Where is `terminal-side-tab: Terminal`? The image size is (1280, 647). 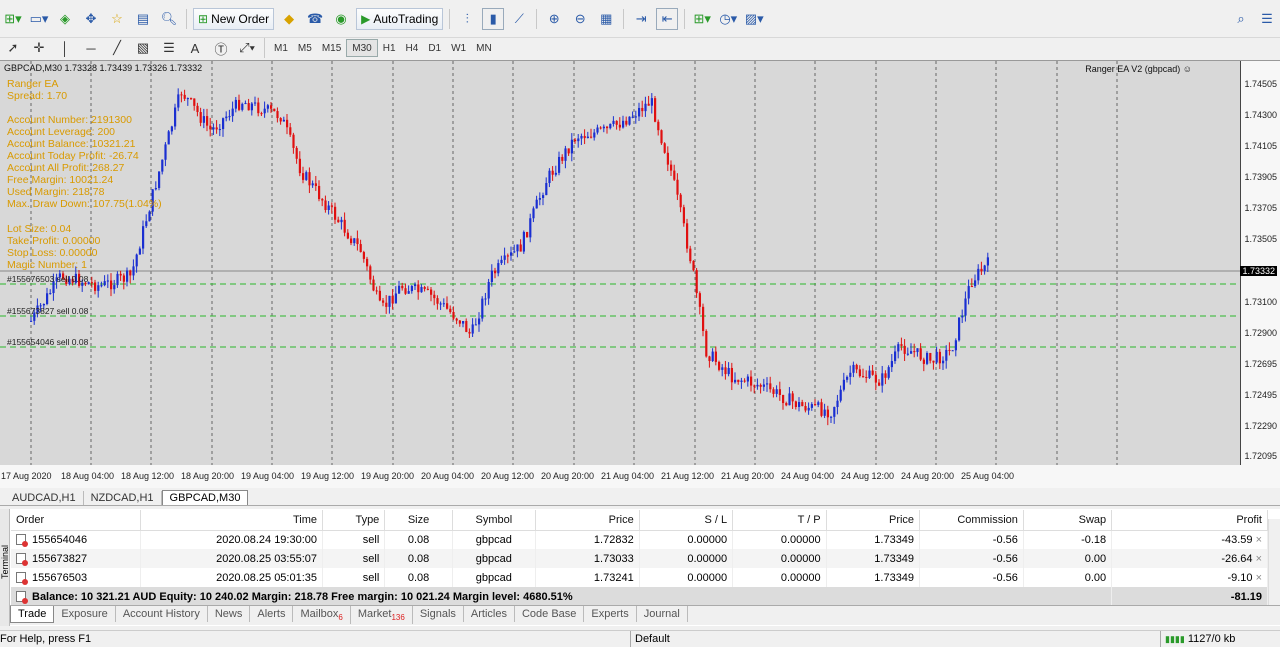
terminal-side-tab: Terminal is located at coordinates (5, 567).